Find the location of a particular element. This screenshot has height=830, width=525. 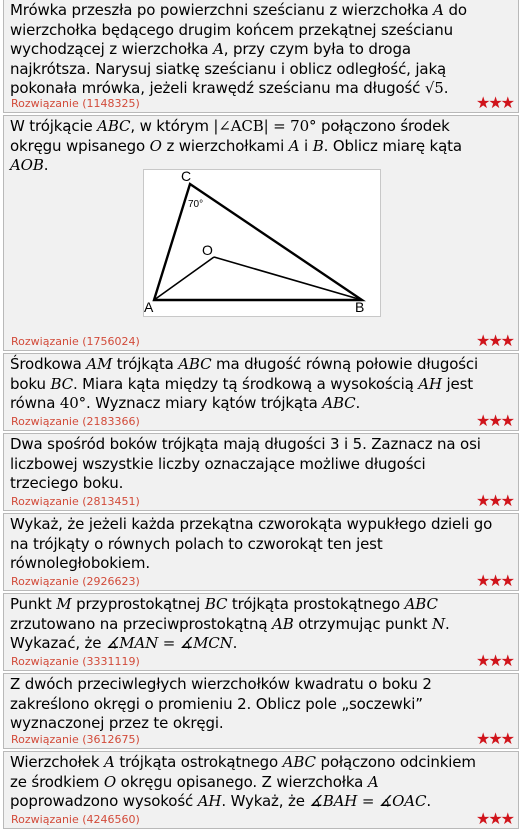

vertex-b-label: B is located at coordinates (359, 307).